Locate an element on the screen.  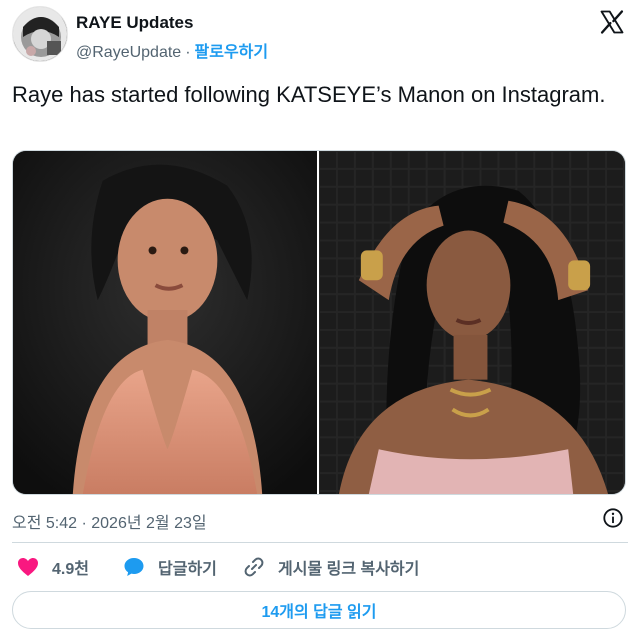
reply-bubble-icon is located at coordinates (134, 567).